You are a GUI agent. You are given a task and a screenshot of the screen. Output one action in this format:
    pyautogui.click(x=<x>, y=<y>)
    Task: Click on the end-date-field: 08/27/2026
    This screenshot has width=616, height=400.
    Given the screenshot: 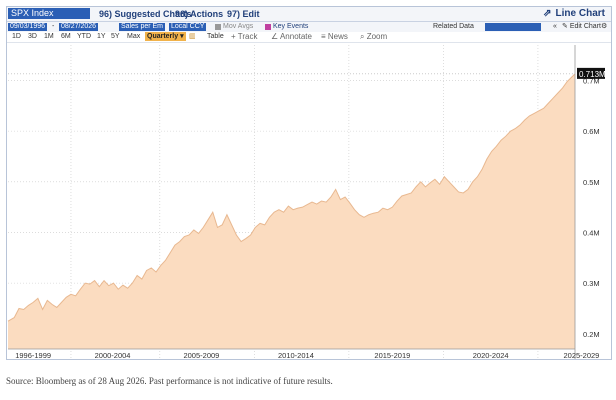 What is the action you would take?
    pyautogui.click(x=79, y=27)
    